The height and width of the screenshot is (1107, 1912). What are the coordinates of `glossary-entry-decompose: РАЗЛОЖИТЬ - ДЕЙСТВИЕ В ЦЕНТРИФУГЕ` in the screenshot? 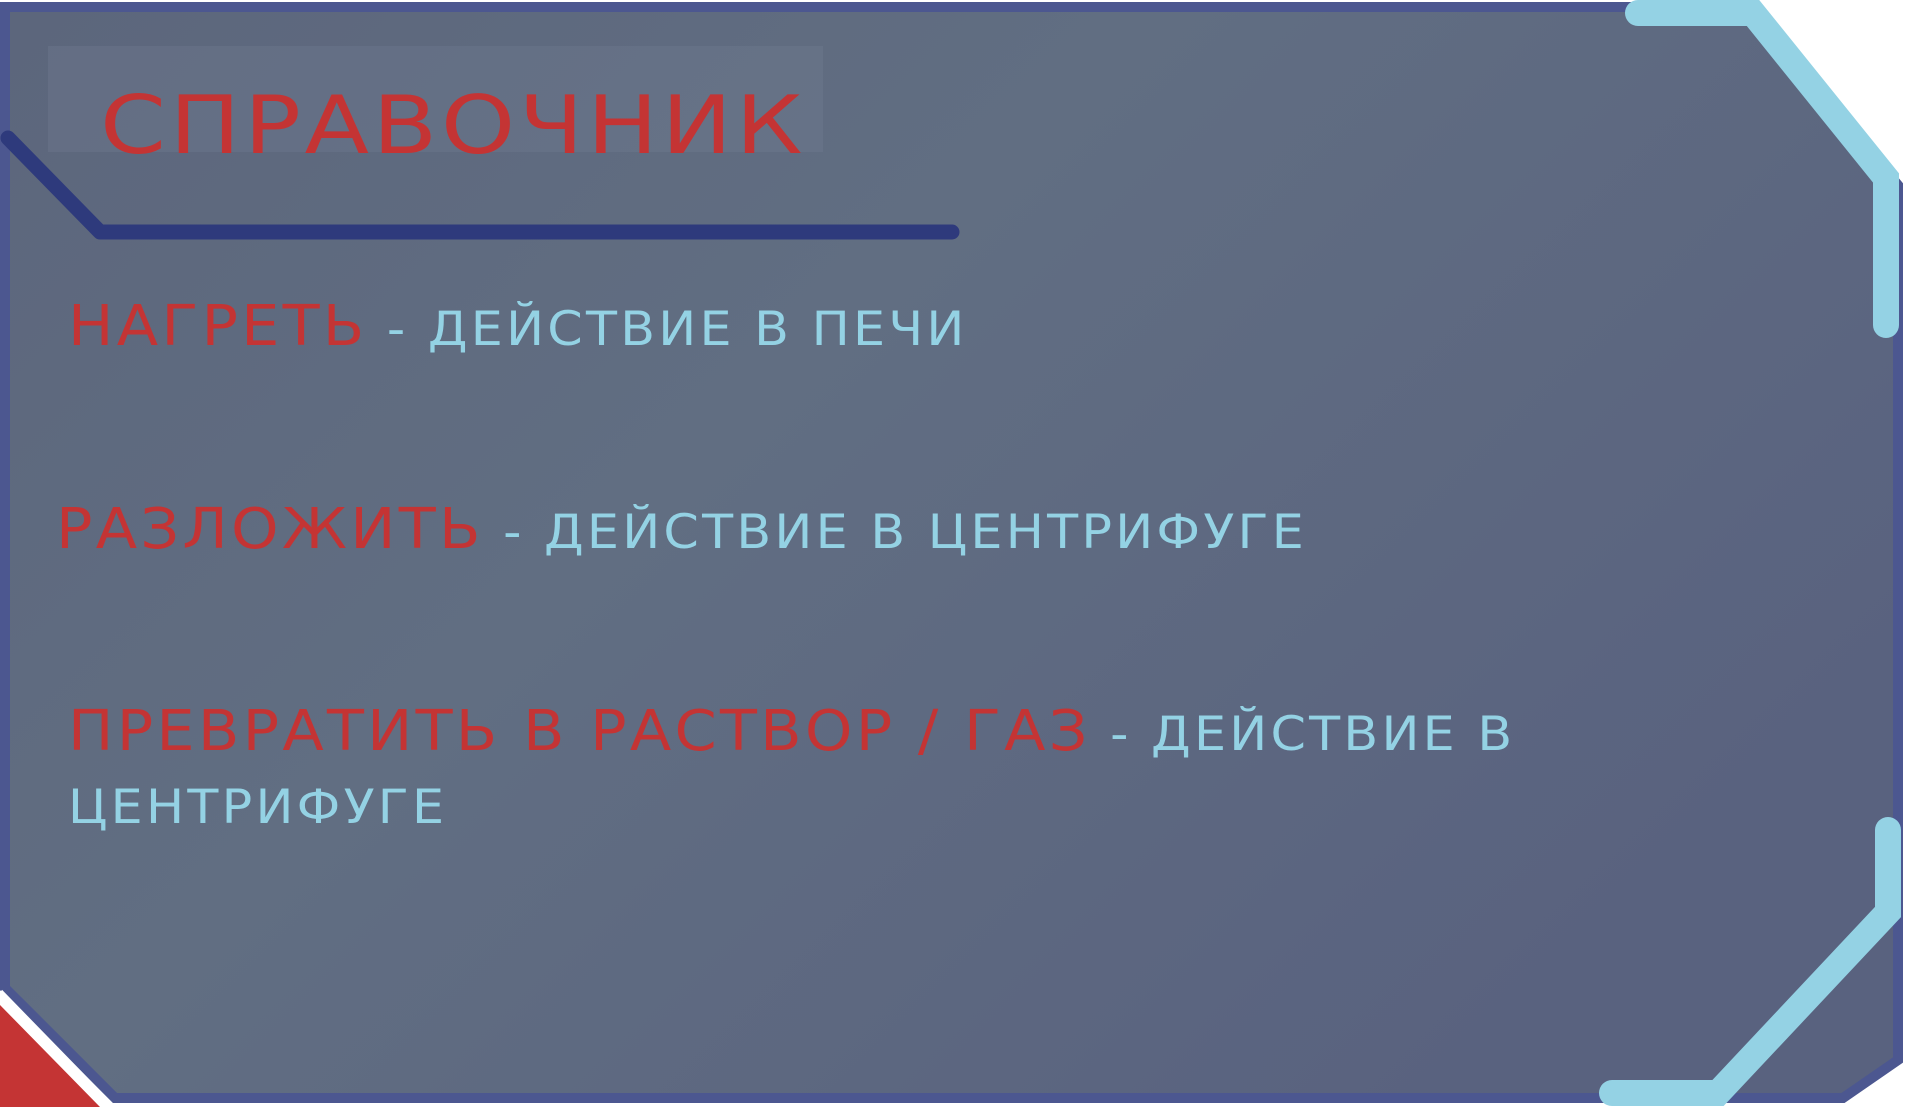 It's located at (681, 531).